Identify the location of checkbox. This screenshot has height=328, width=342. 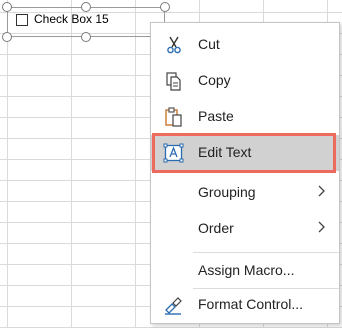
(22, 20).